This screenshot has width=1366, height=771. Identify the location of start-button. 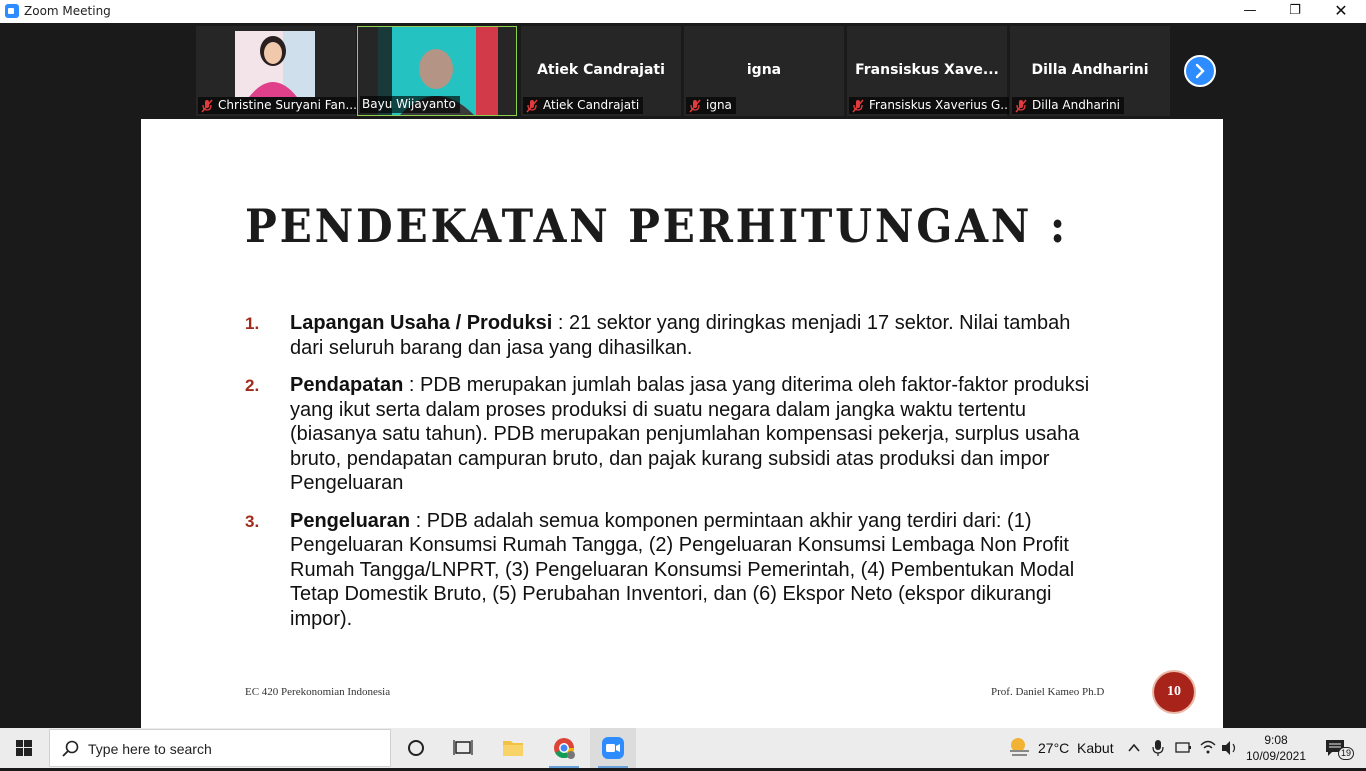
(24, 748).